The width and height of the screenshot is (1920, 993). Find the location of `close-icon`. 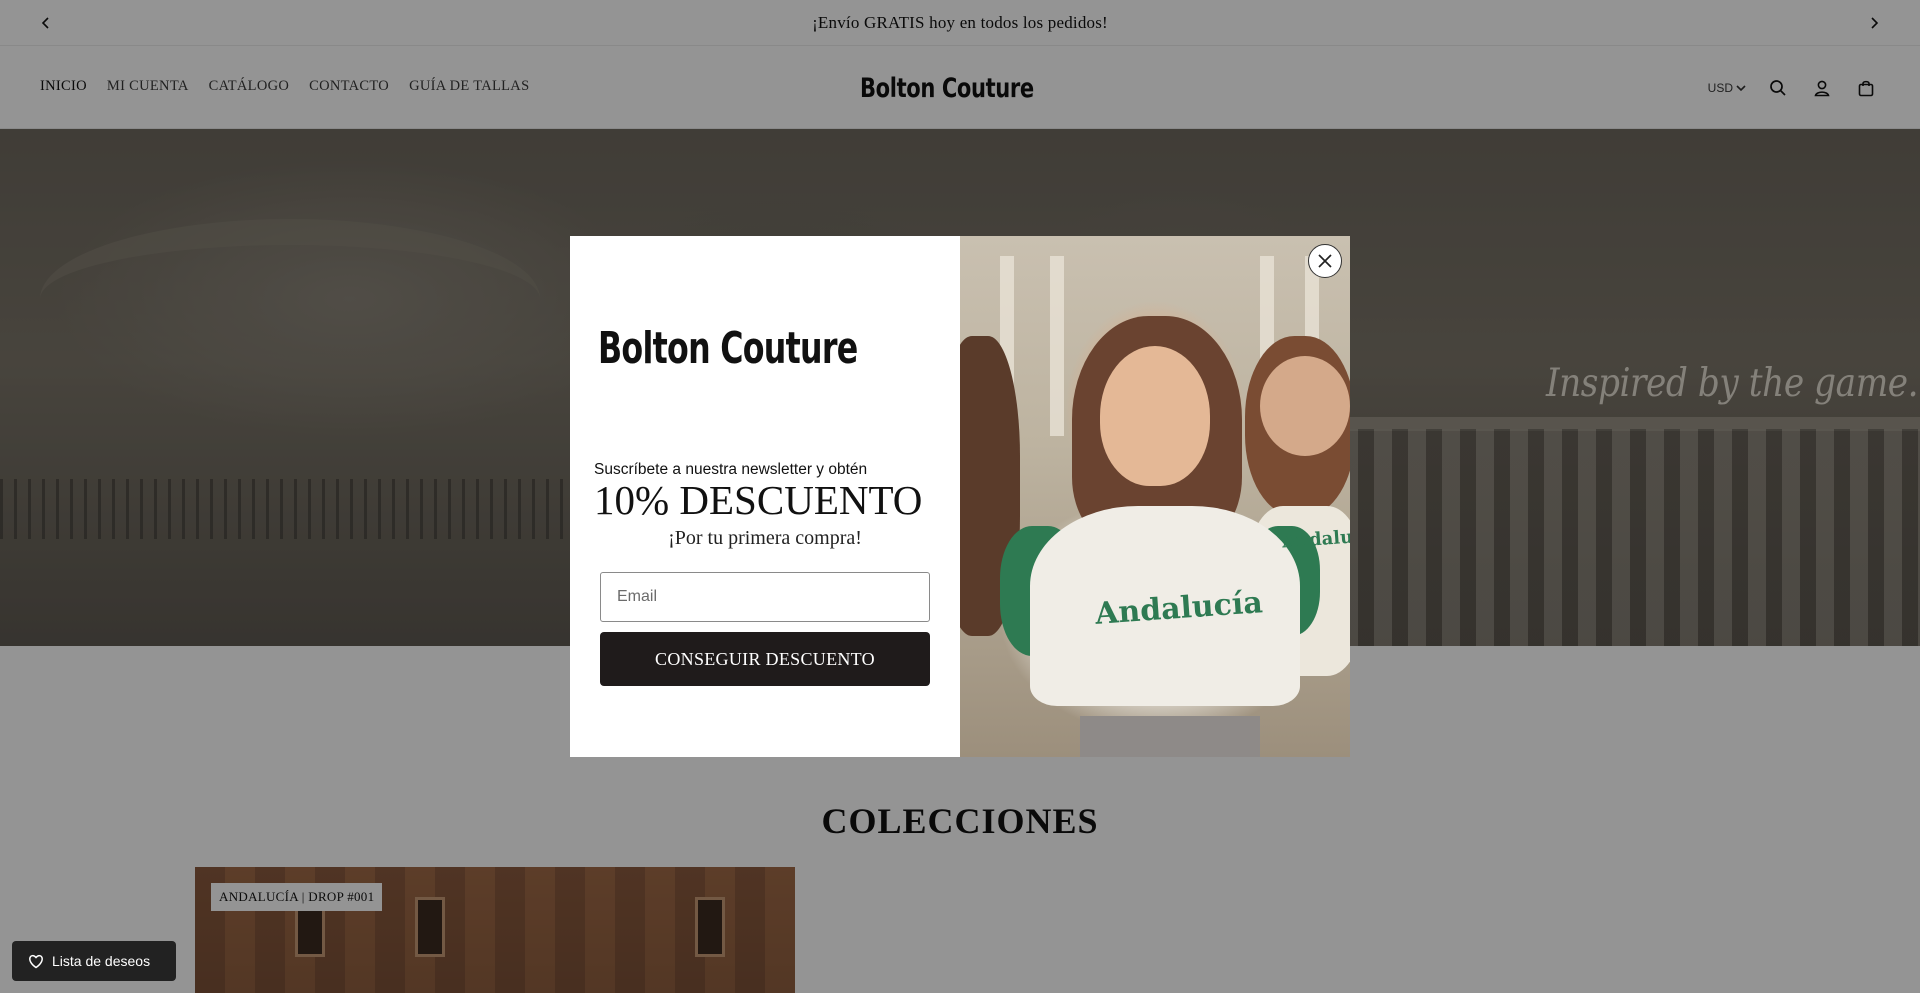

close-icon is located at coordinates (1325, 261).